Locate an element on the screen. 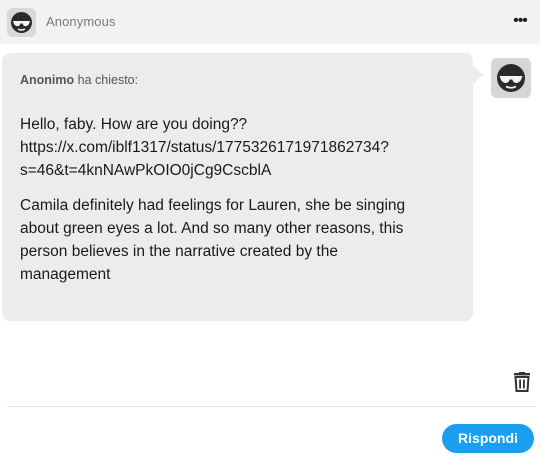 This screenshot has width=540, height=458. more-dots-label: ••• is located at coordinates (520, 20).